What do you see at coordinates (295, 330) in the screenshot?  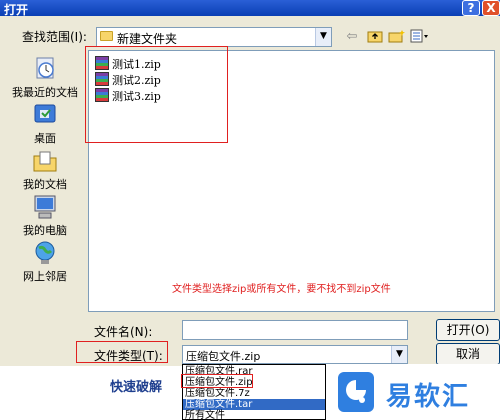 I see `file-name-input` at bounding box center [295, 330].